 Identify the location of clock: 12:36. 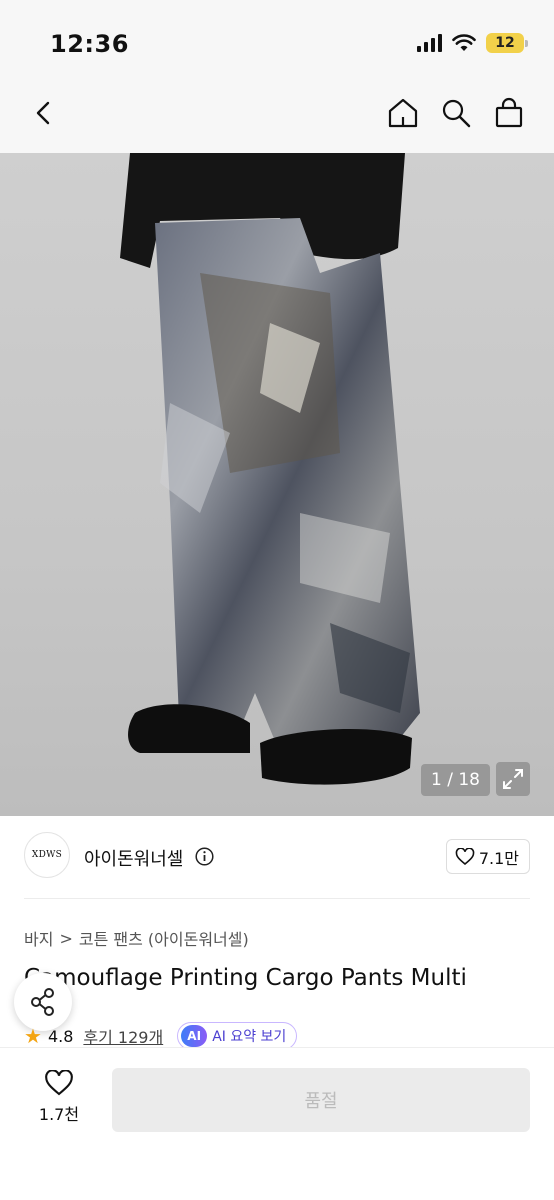
(89, 44).